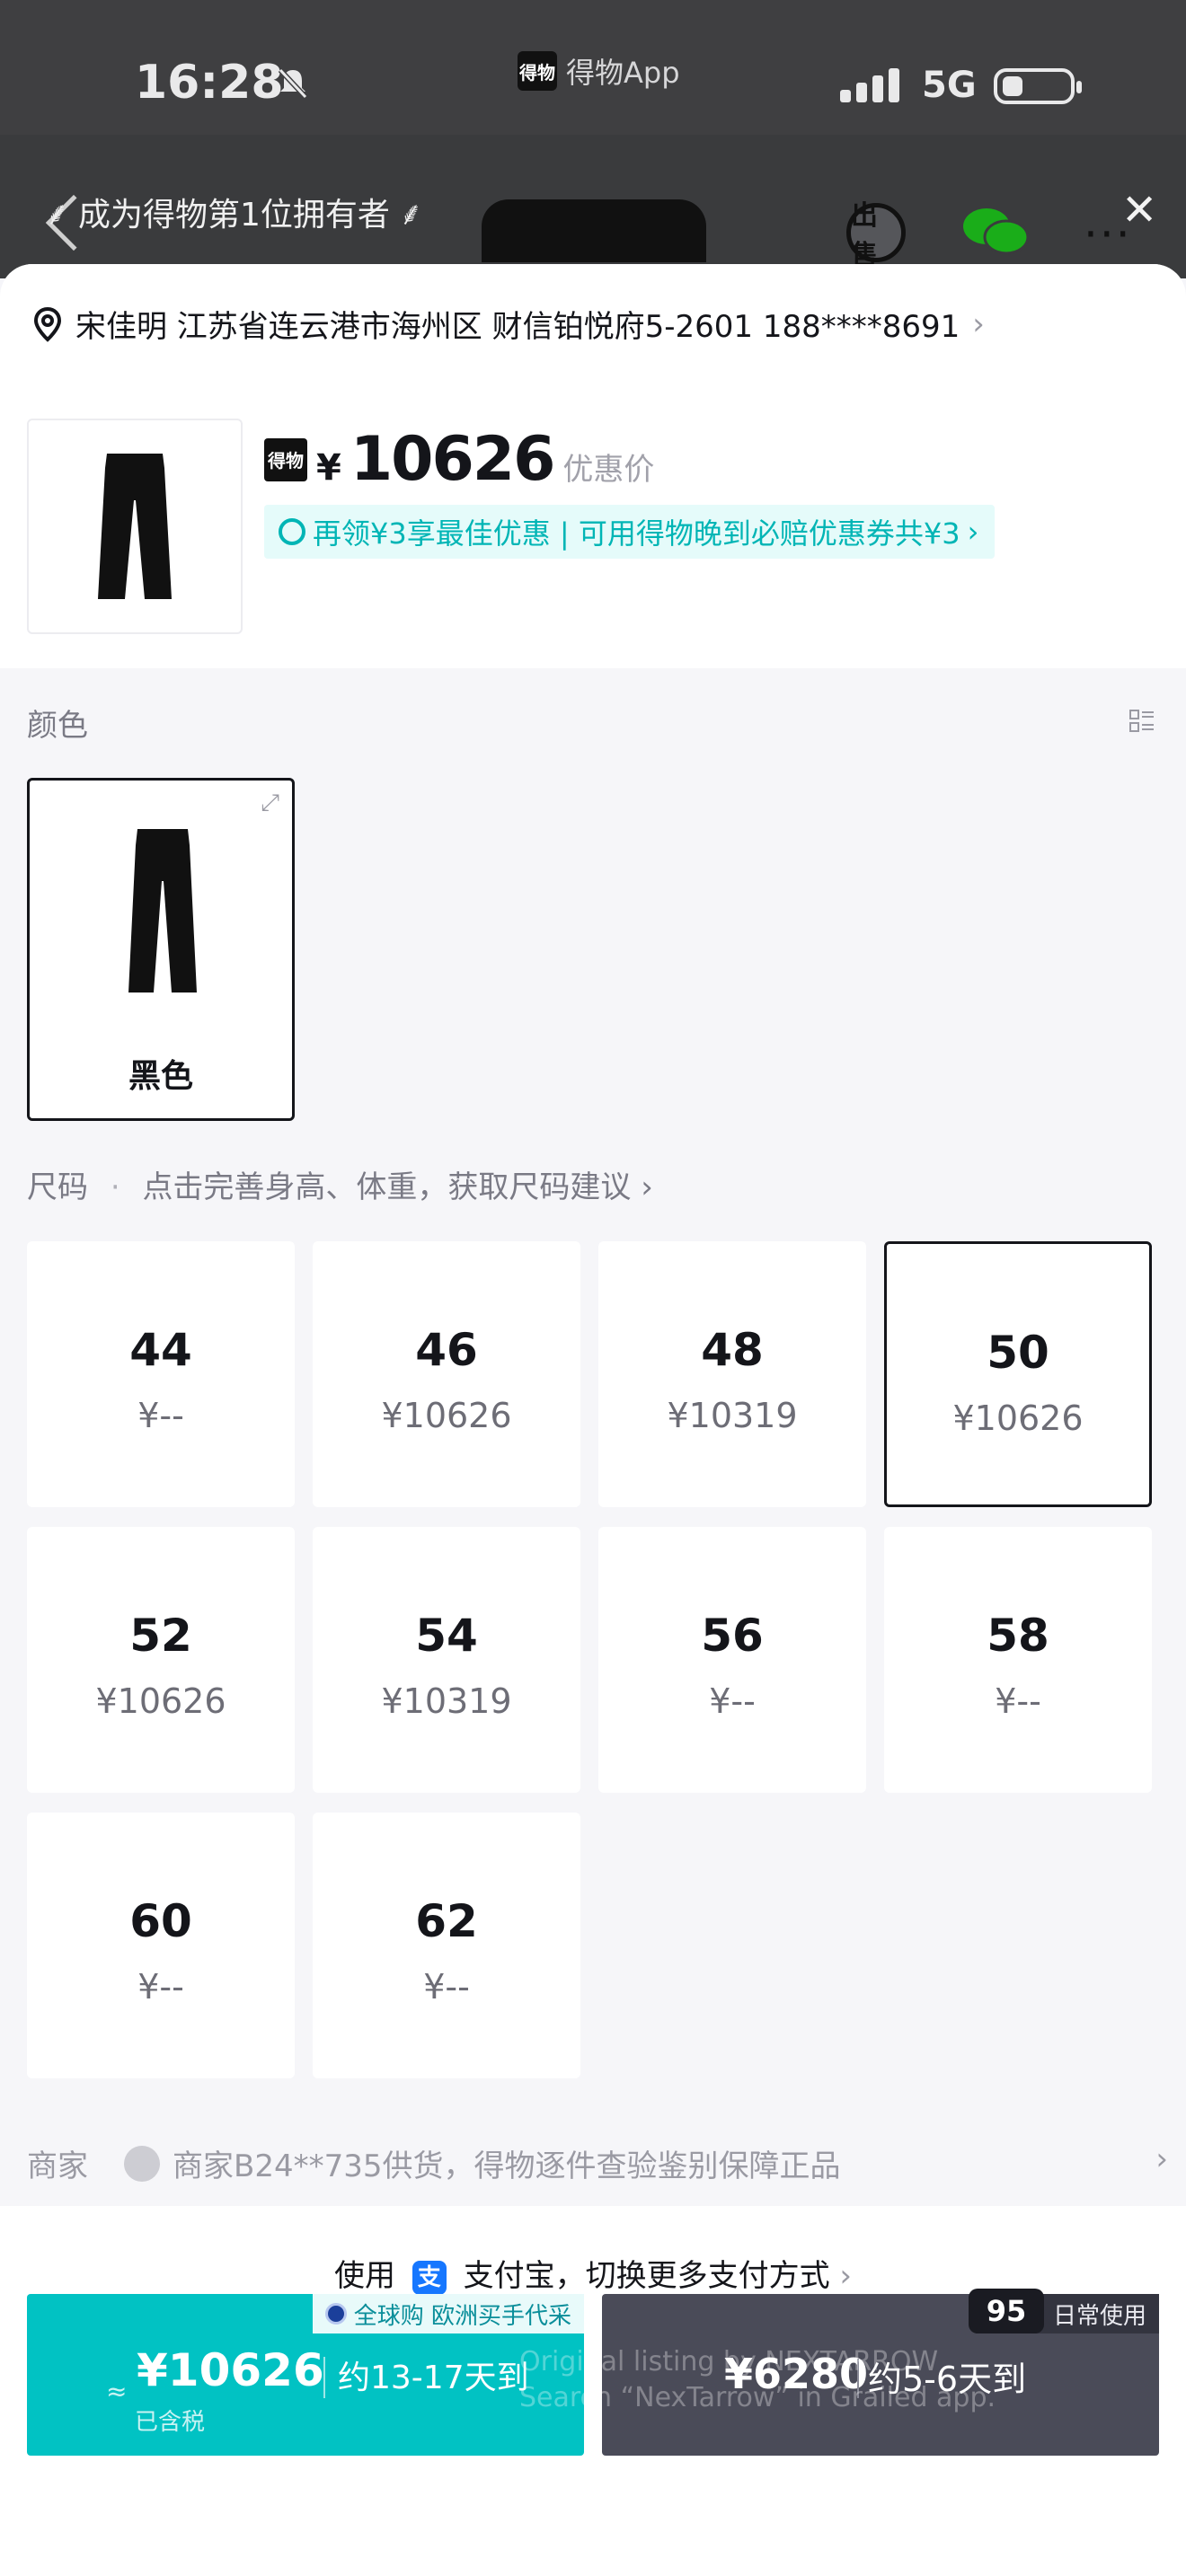  Describe the element at coordinates (170, 2422) in the screenshot. I see `tax-included-note: 已含税` at that location.